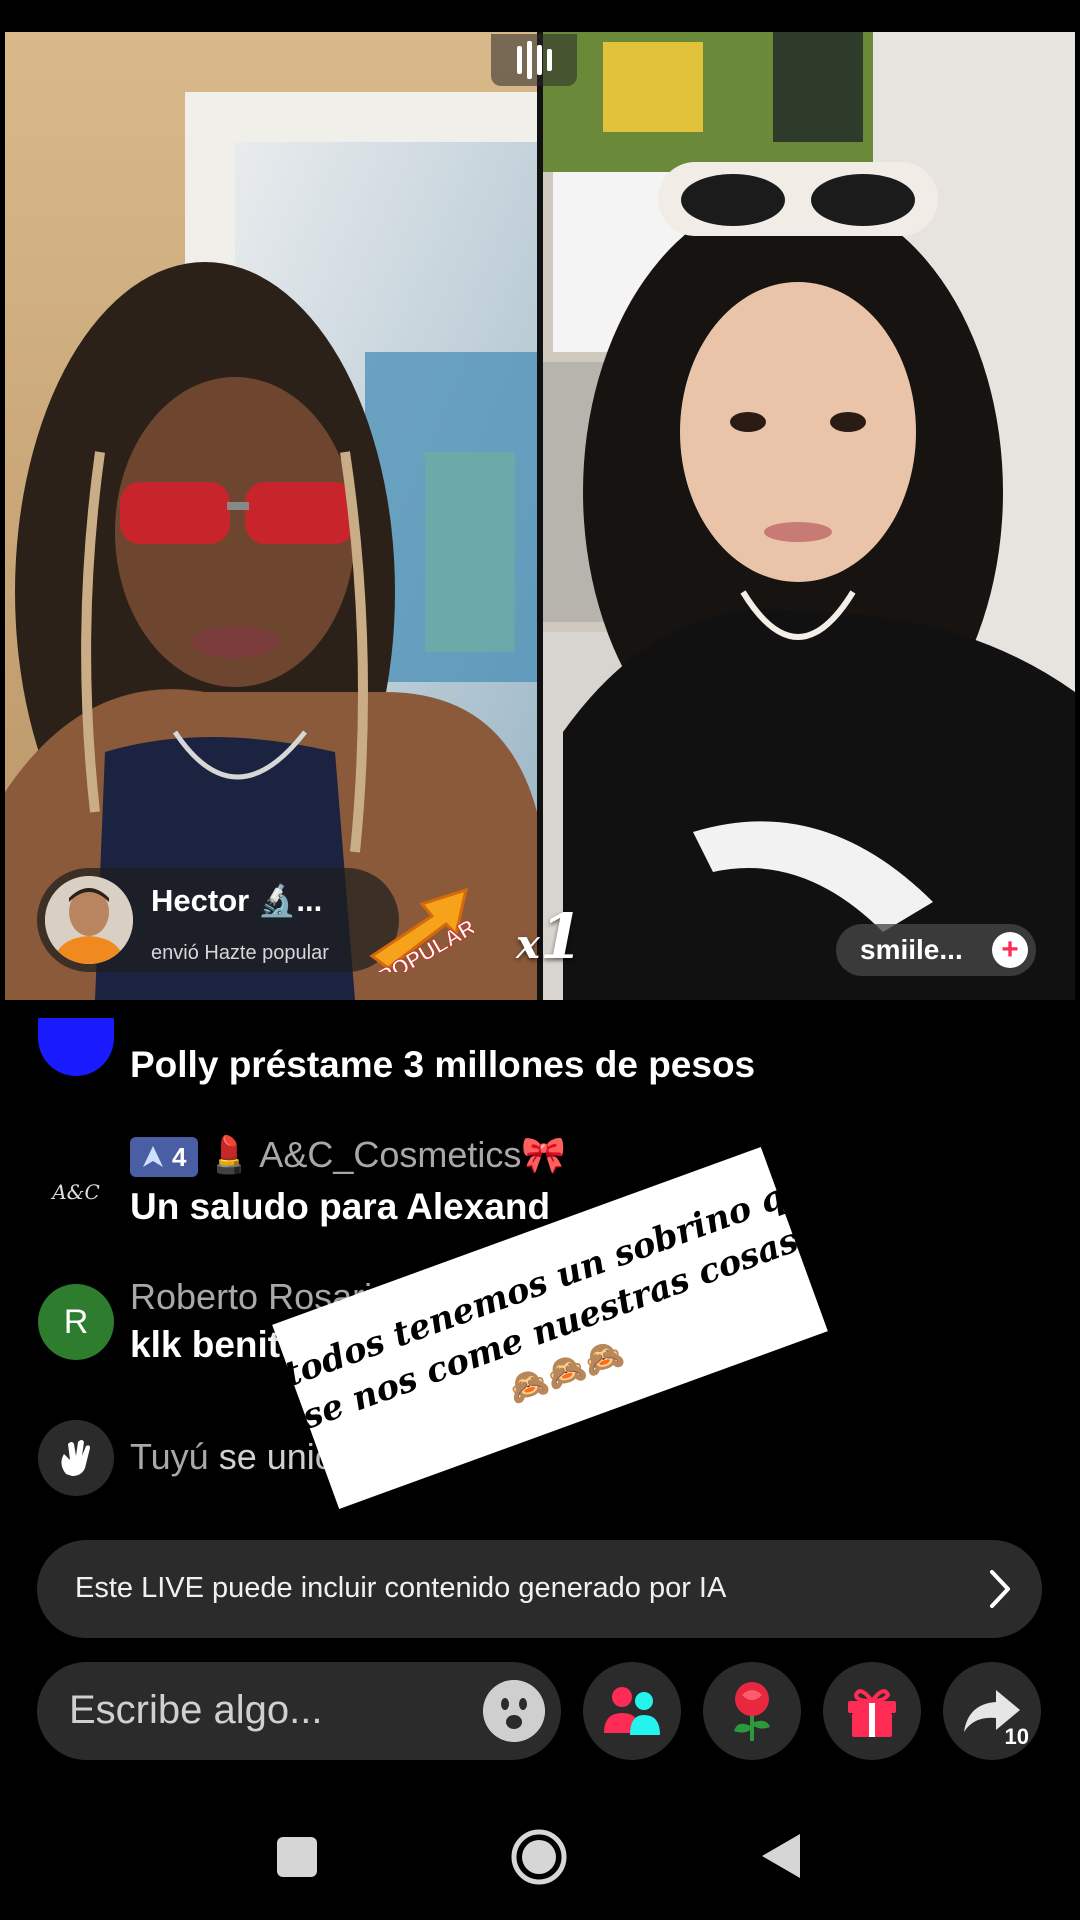  Describe the element at coordinates (89, 920) in the screenshot. I see `gift-sender-avatar` at that location.